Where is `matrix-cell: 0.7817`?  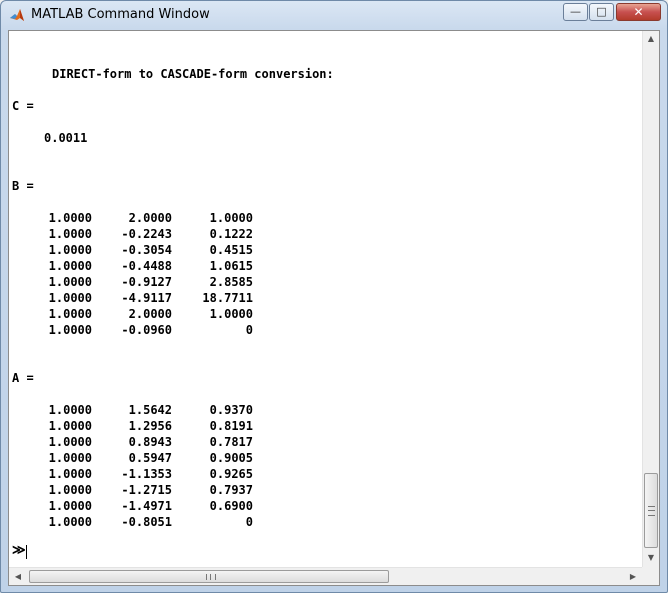 matrix-cell: 0.7817 is located at coordinates (231, 442).